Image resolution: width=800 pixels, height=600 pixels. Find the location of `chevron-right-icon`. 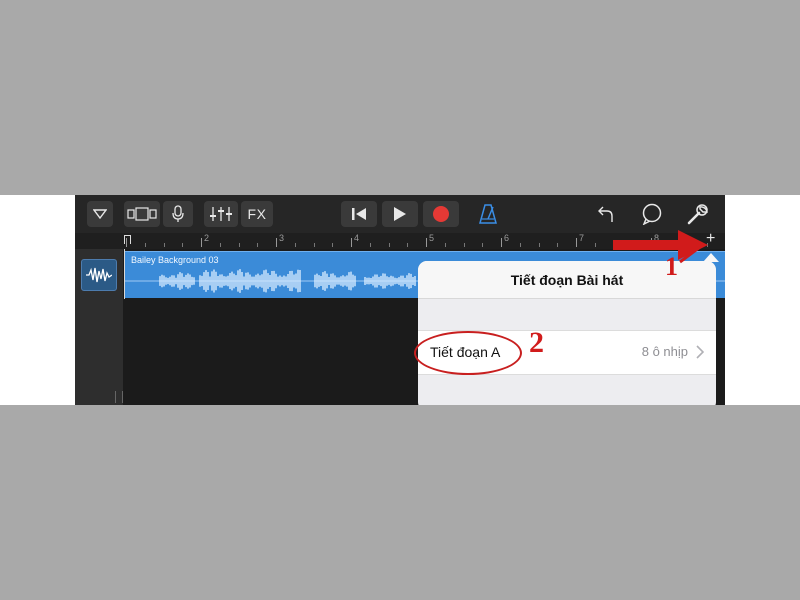

chevron-right-icon is located at coordinates (700, 352).